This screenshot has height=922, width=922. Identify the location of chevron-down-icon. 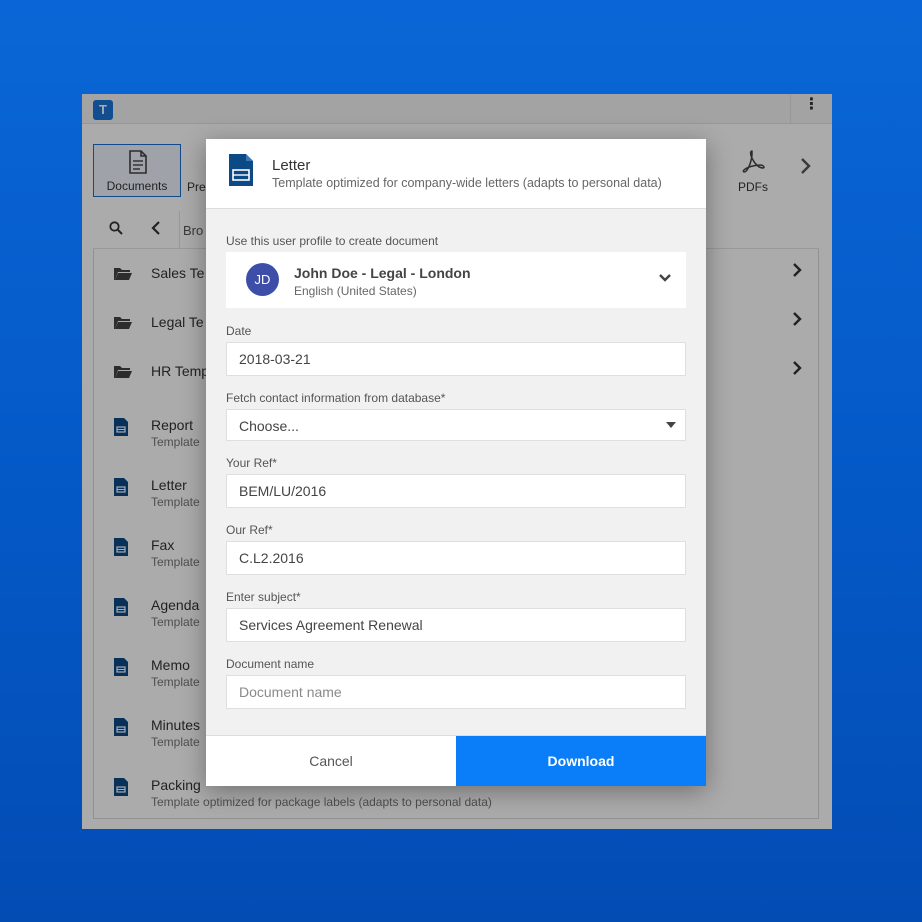
(665, 279).